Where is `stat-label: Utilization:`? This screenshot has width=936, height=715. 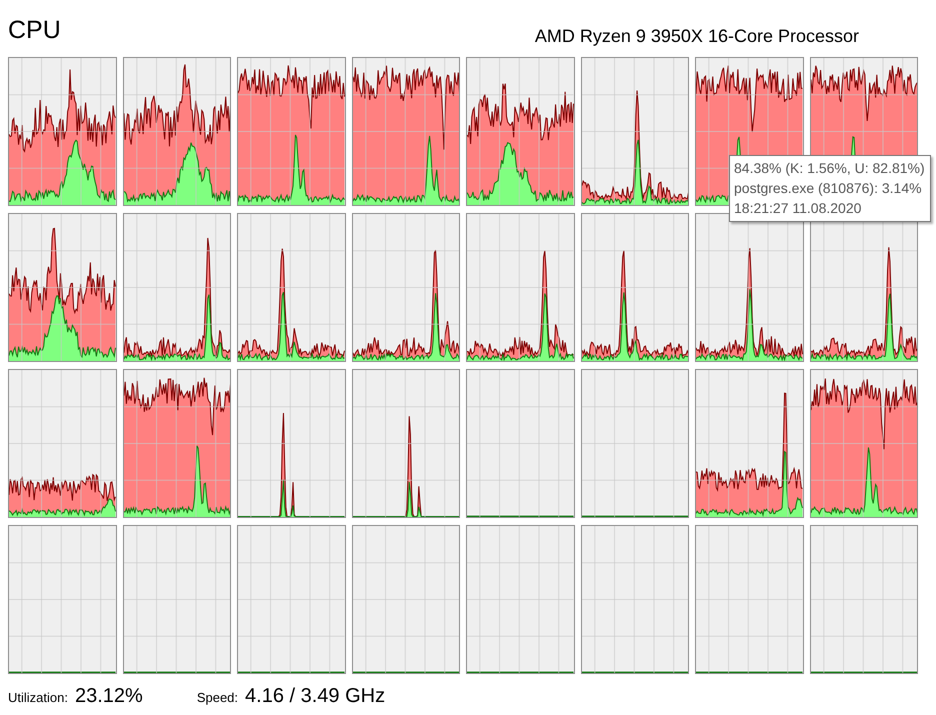 stat-label: Utilization: is located at coordinates (38, 698).